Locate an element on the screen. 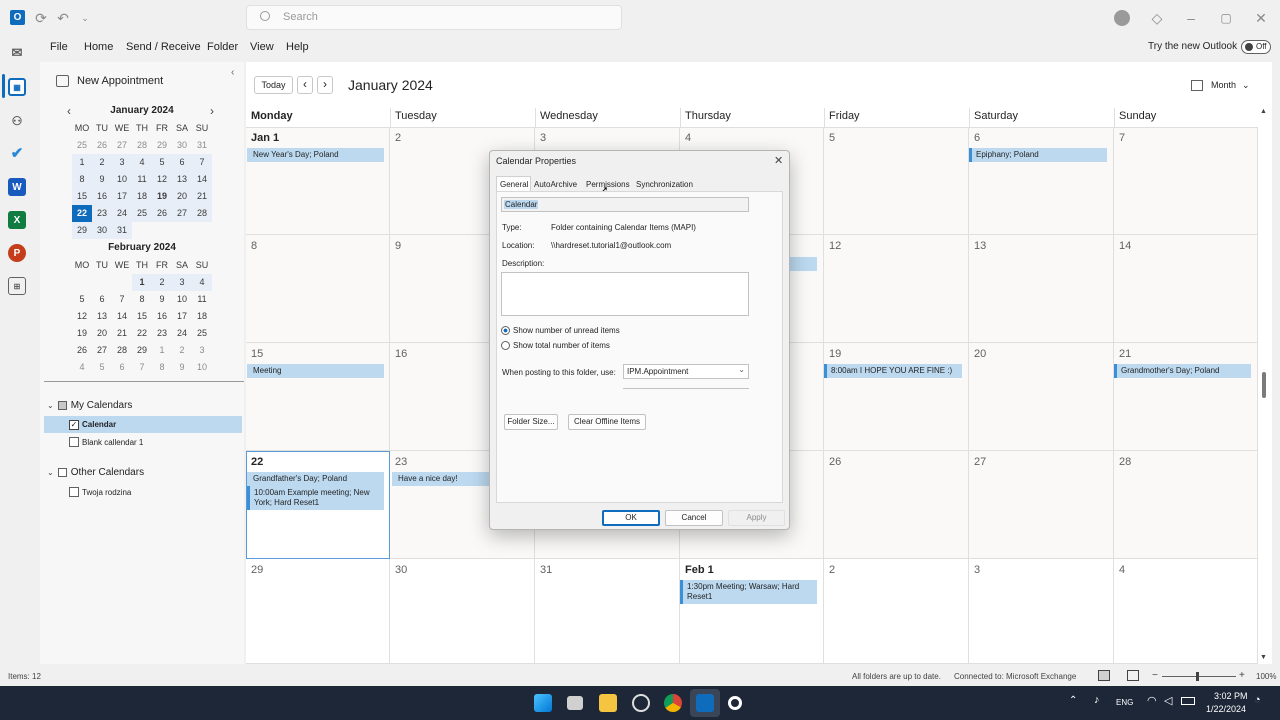  radio-total: Show total number of items is located at coordinates (555, 345).